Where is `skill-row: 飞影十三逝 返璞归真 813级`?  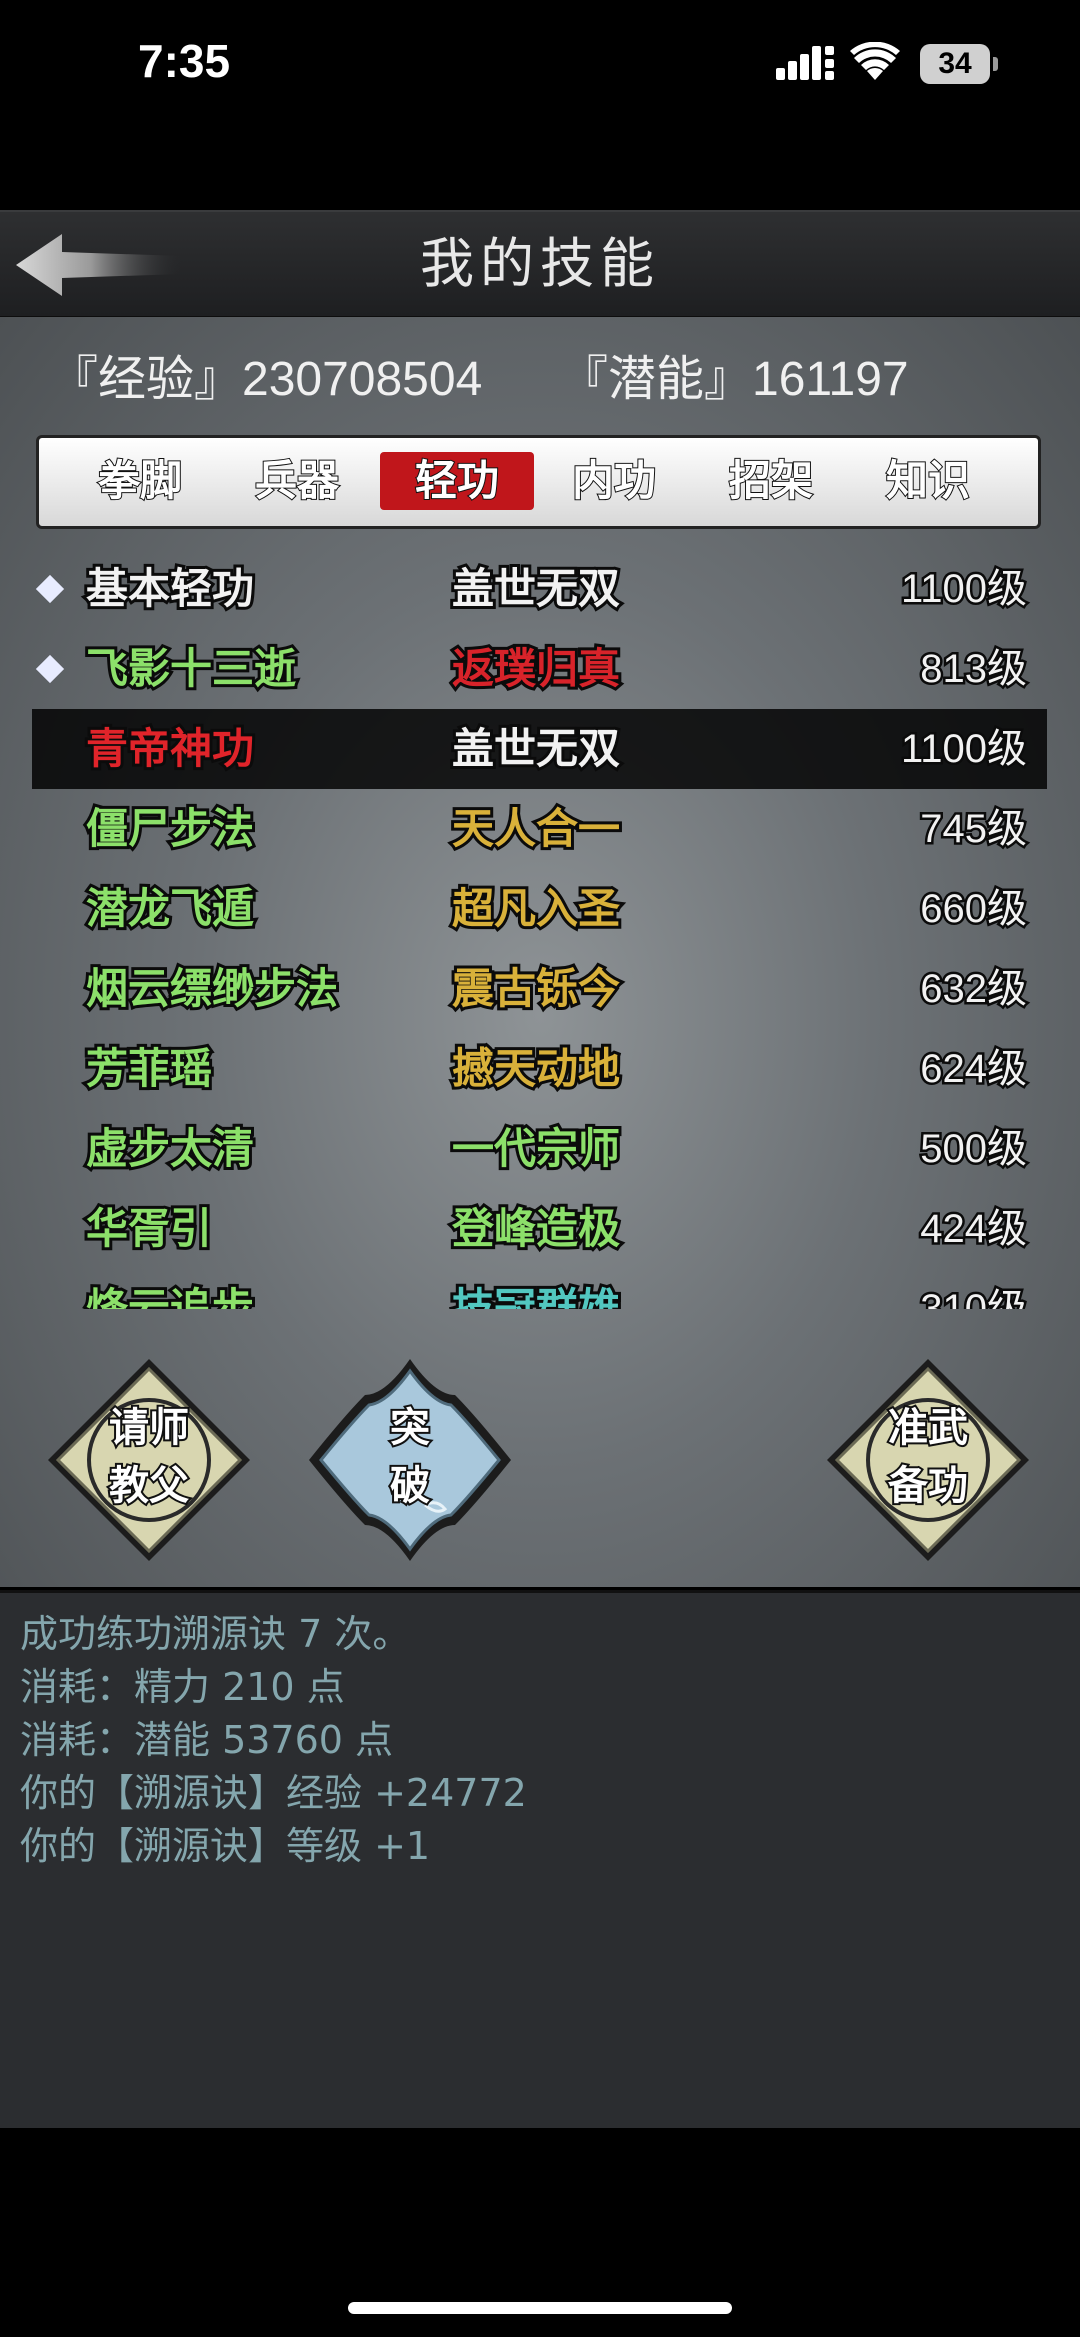
skill-row: 飞影十三逝 返璞归真 813级 is located at coordinates (539, 669).